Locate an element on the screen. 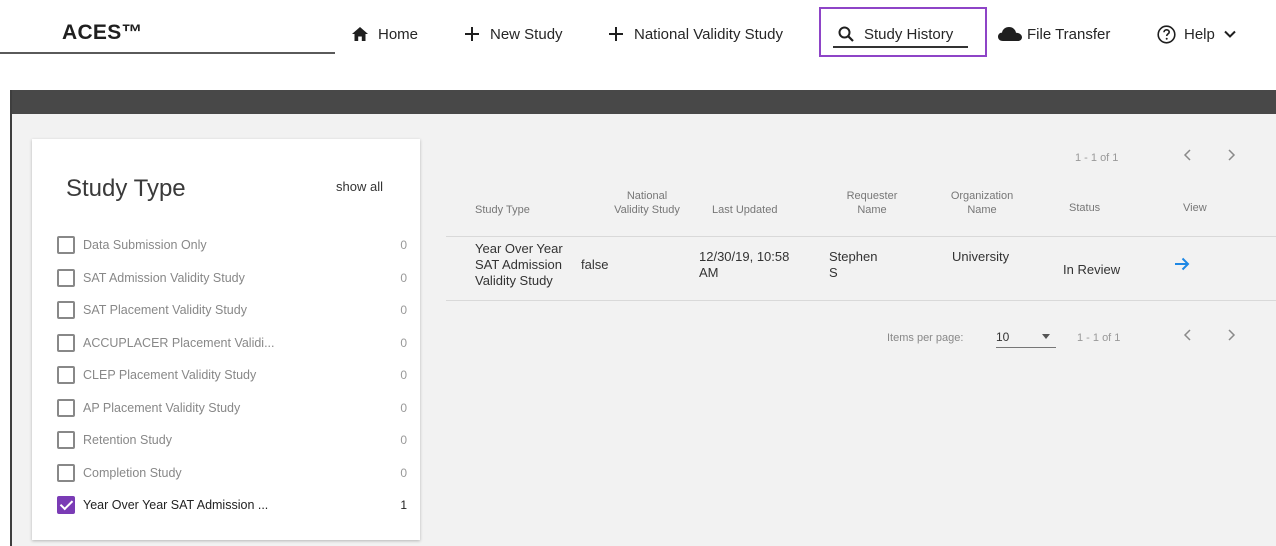 Image resolution: width=1276 pixels, height=546 pixels. panel-header-bar is located at coordinates (644, 102).